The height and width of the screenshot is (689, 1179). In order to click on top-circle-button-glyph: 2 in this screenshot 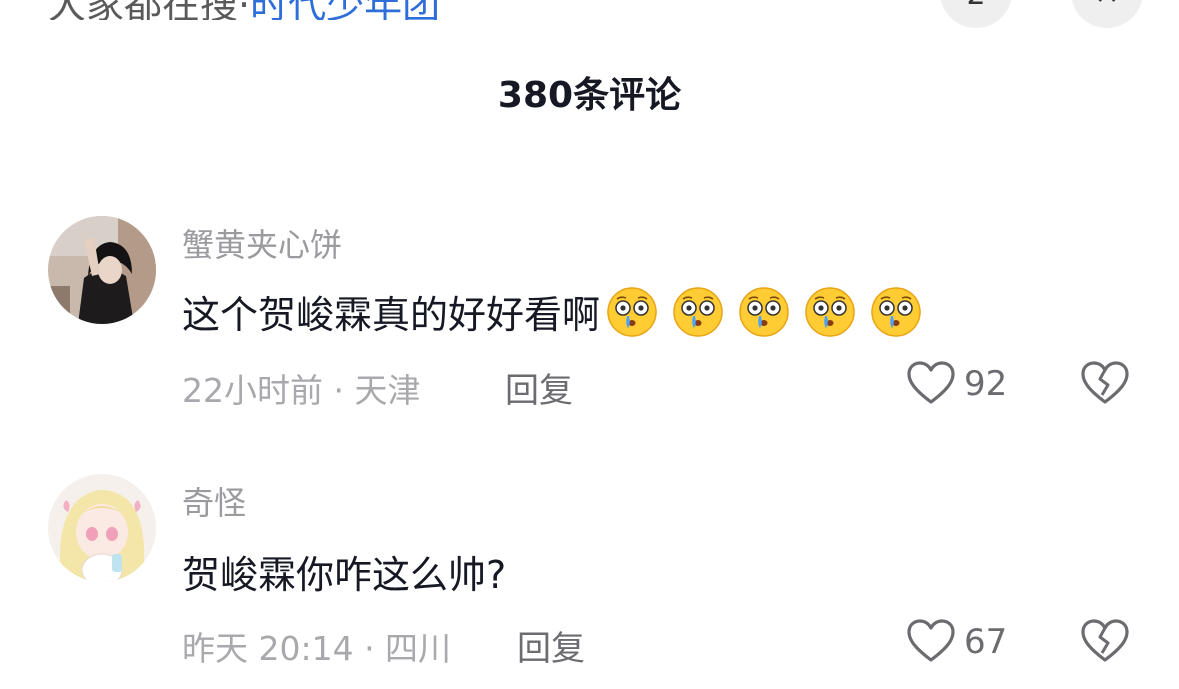, I will do `click(976, 5)`.